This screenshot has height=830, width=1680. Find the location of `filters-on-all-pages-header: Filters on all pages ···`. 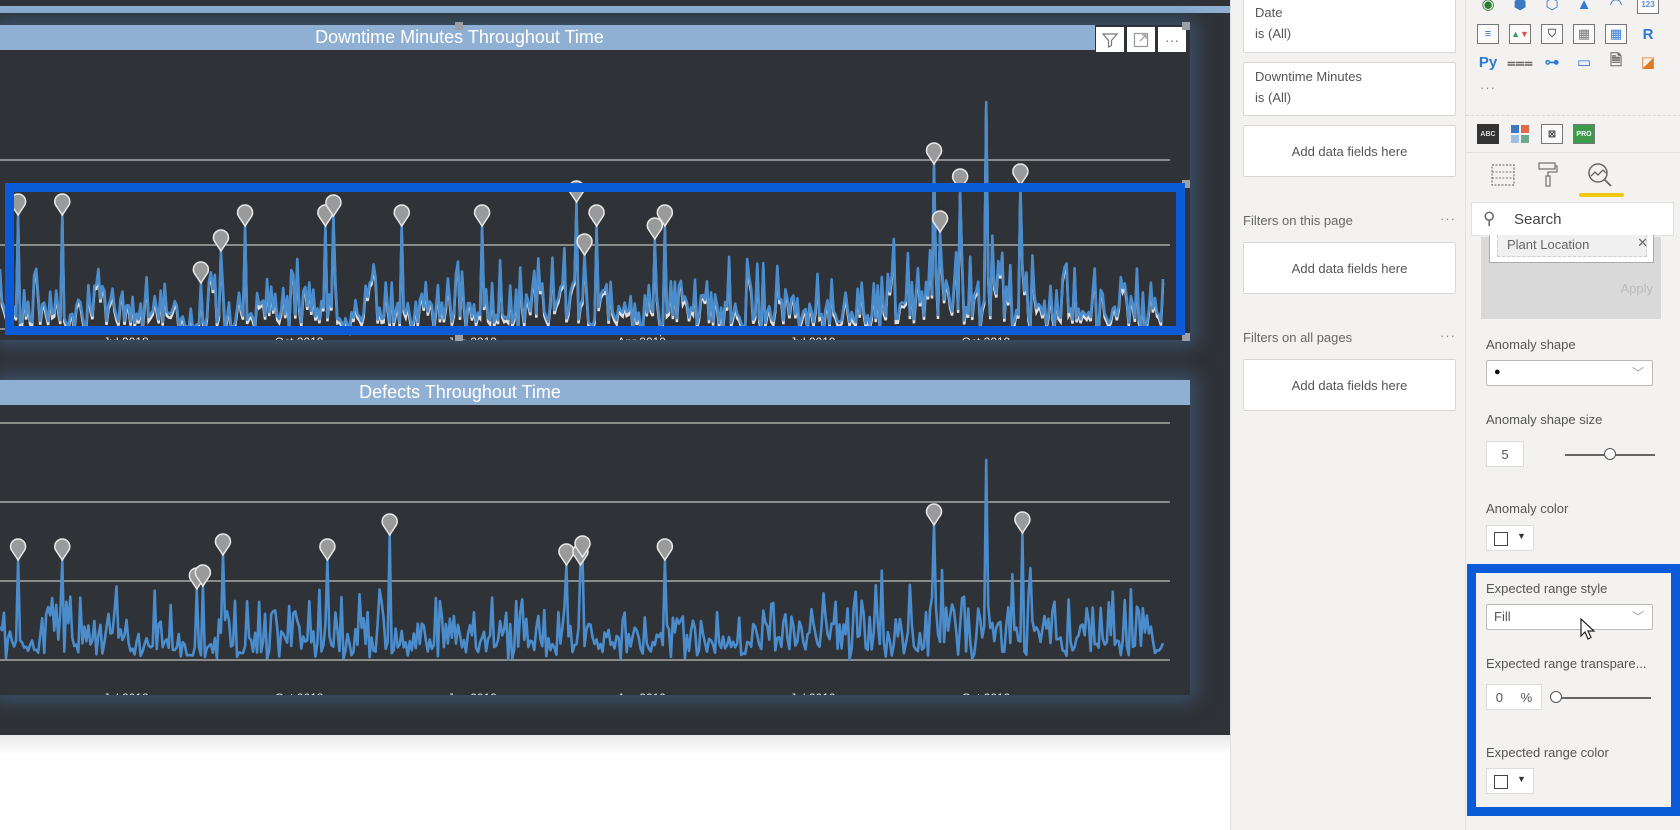

filters-on-all-pages-header: Filters on all pages ··· is located at coordinates (1349, 336).